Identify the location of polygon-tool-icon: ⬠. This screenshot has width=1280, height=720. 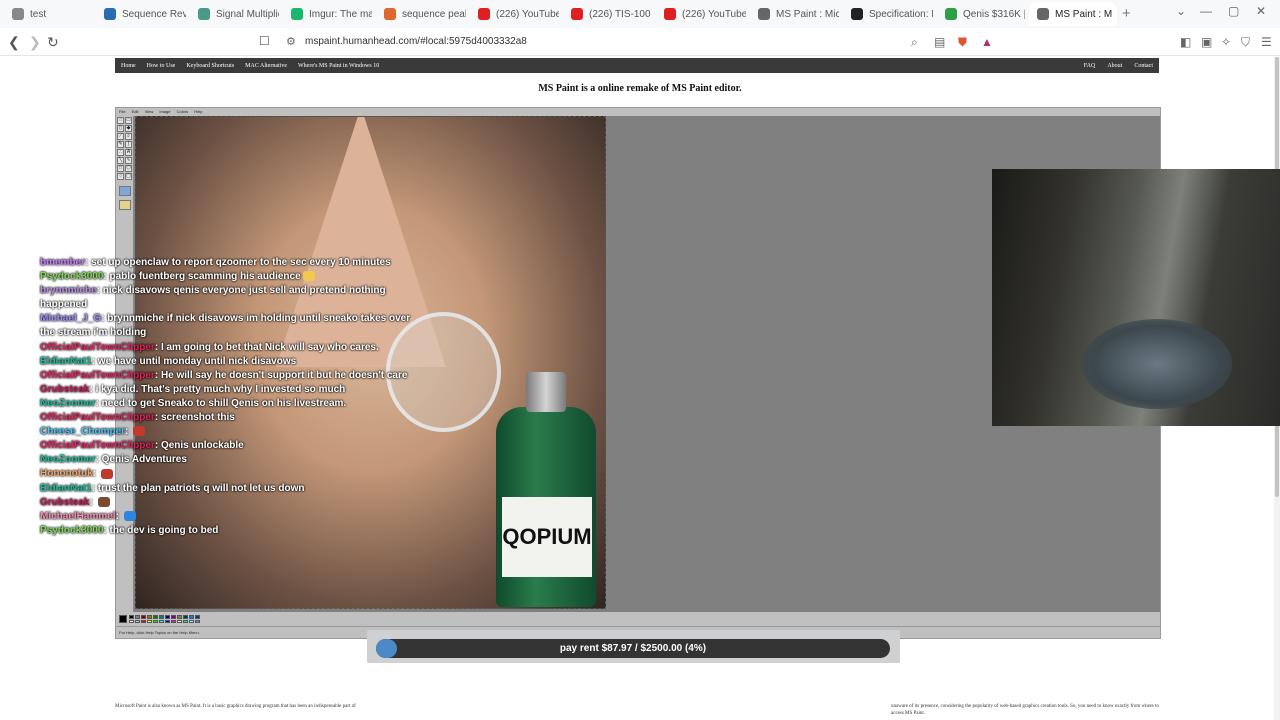
(128, 168).